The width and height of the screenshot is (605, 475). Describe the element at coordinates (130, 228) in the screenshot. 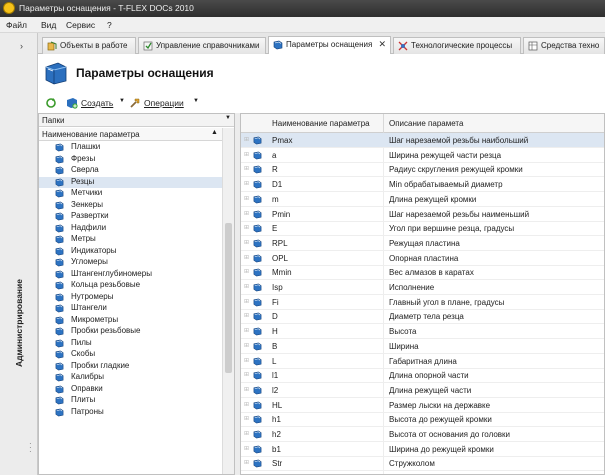

I see `folder-item: Надфили` at that location.